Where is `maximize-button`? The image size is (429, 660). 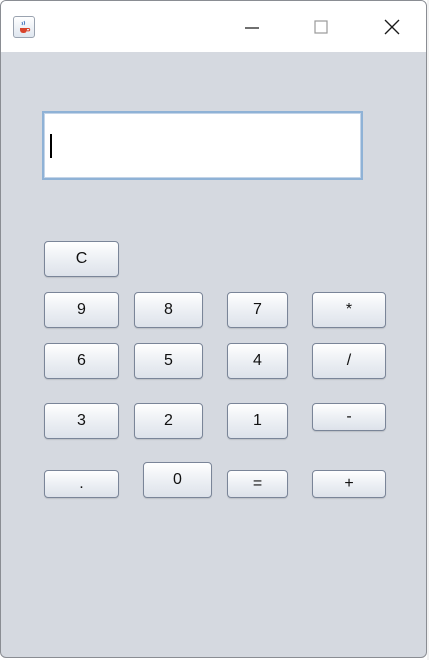 maximize-button is located at coordinates (321, 26).